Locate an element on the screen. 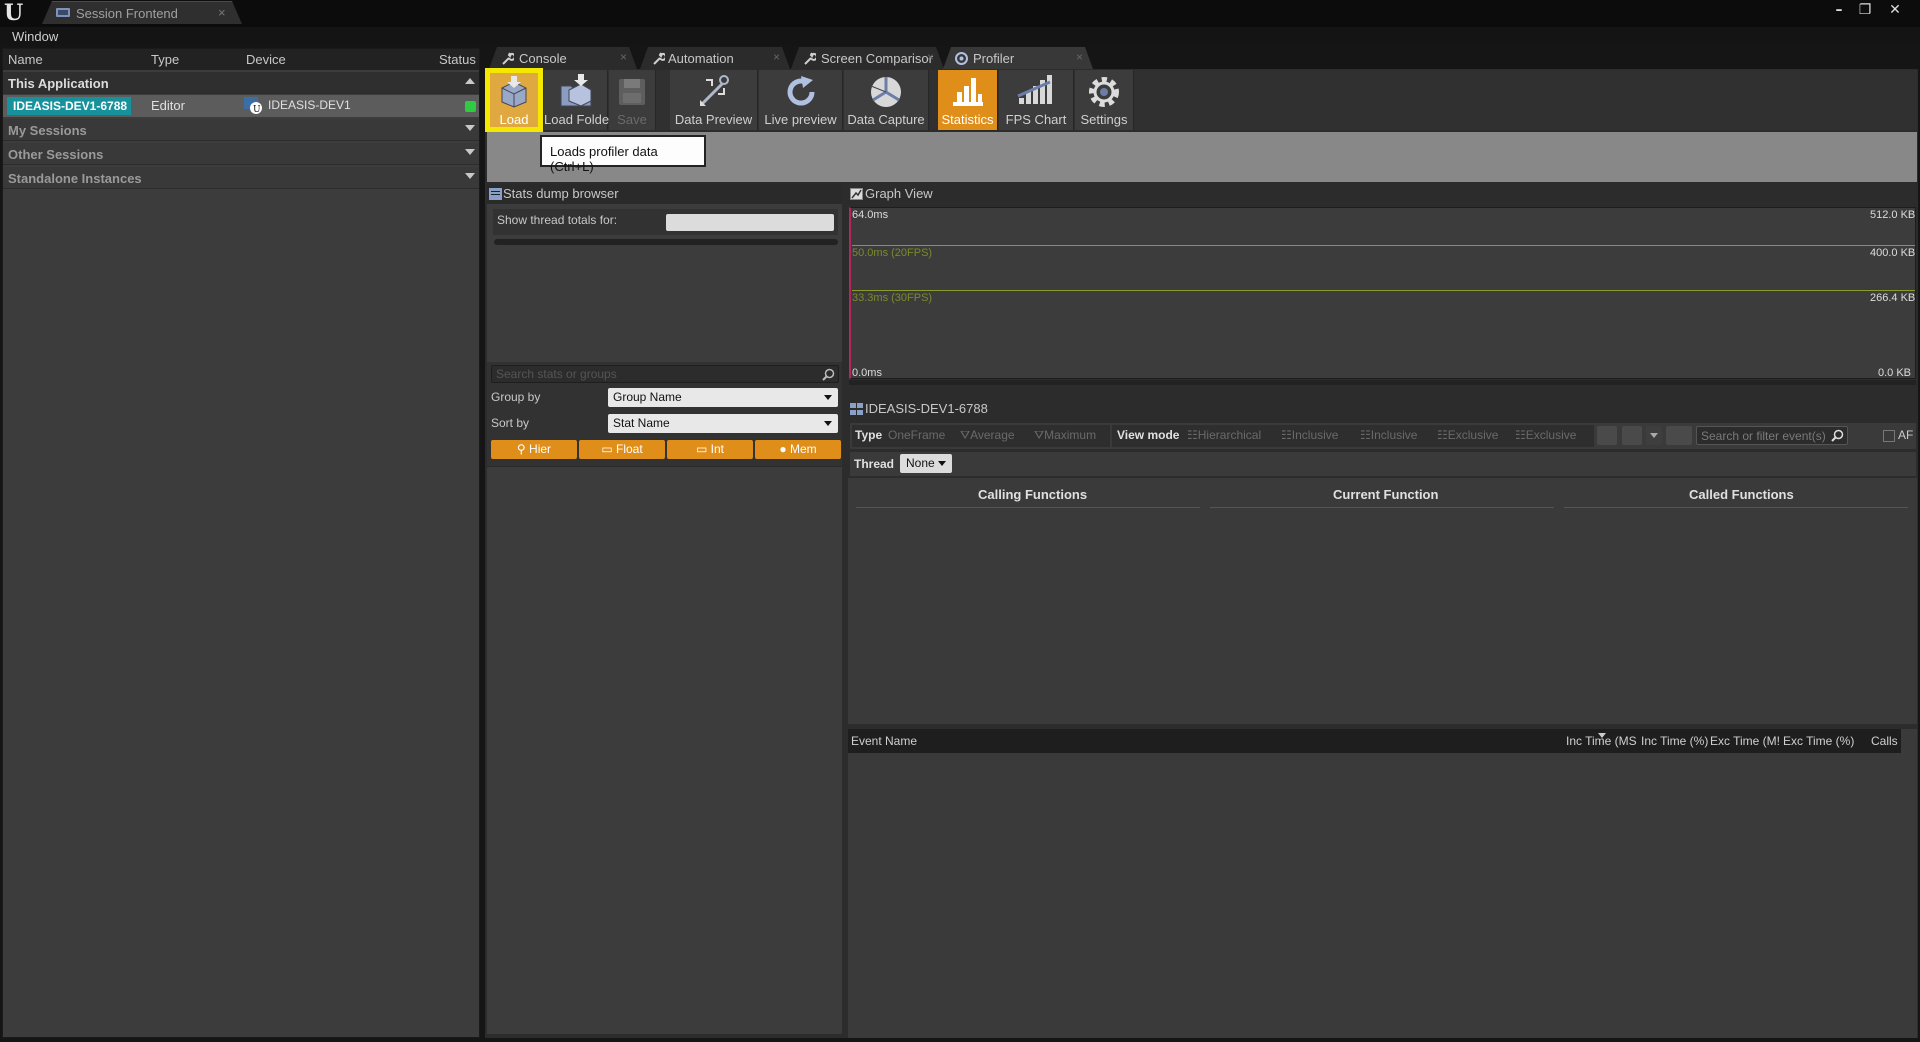  function-details-area is located at coordinates (1382, 601).